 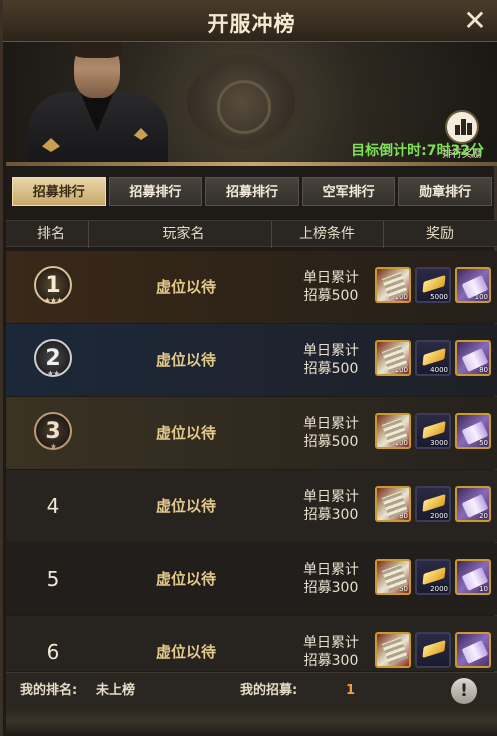 What do you see at coordinates (251, 643) in the screenshot?
I see `table-row: 6 虚位以待 单日累计 招募300` at bounding box center [251, 643].